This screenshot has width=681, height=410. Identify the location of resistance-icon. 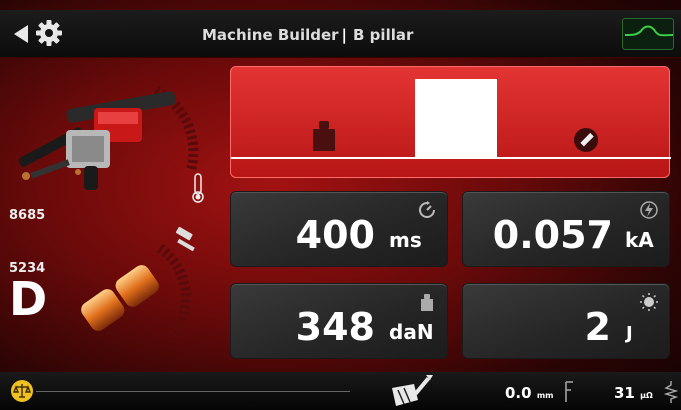
(671, 392).